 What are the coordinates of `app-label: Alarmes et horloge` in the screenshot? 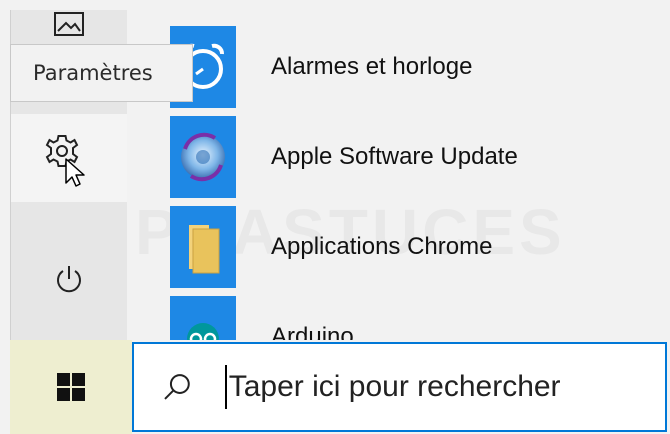 It's located at (372, 66).